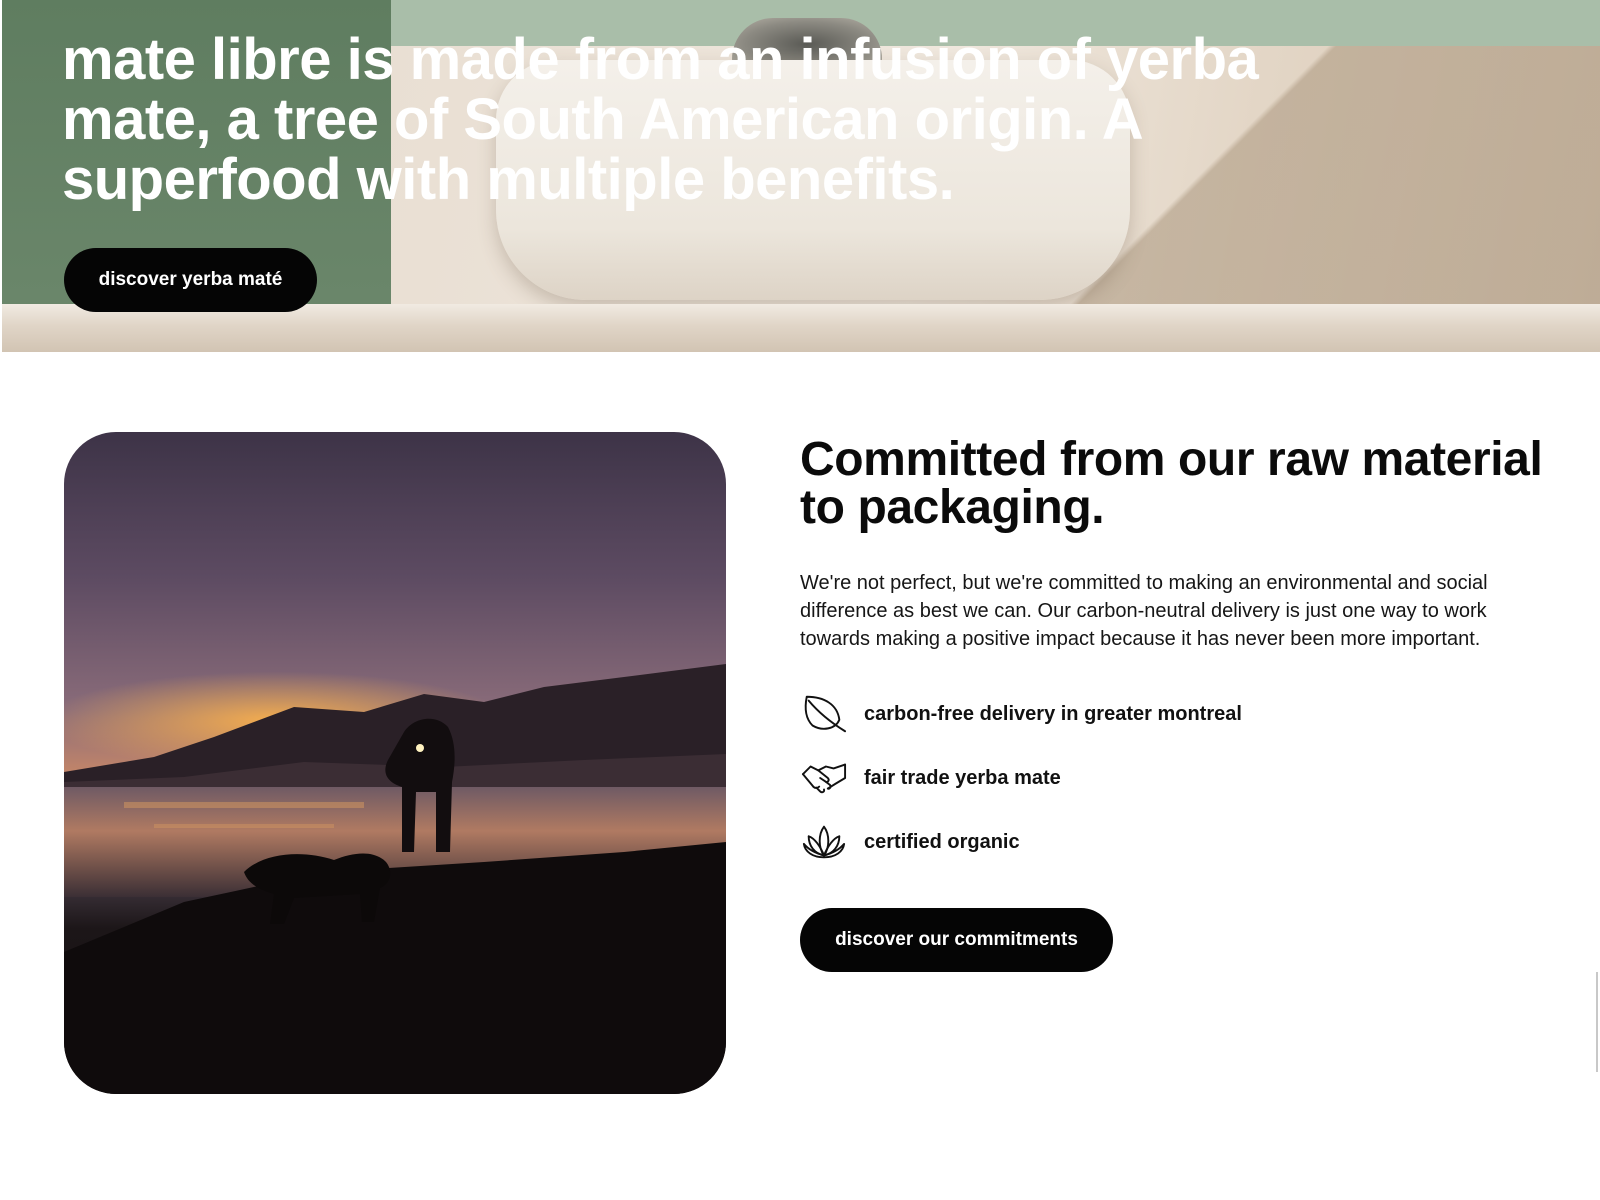  Describe the element at coordinates (1053, 713) in the screenshot. I see `feature-label: carbon-free delivery in greater montreal` at that location.